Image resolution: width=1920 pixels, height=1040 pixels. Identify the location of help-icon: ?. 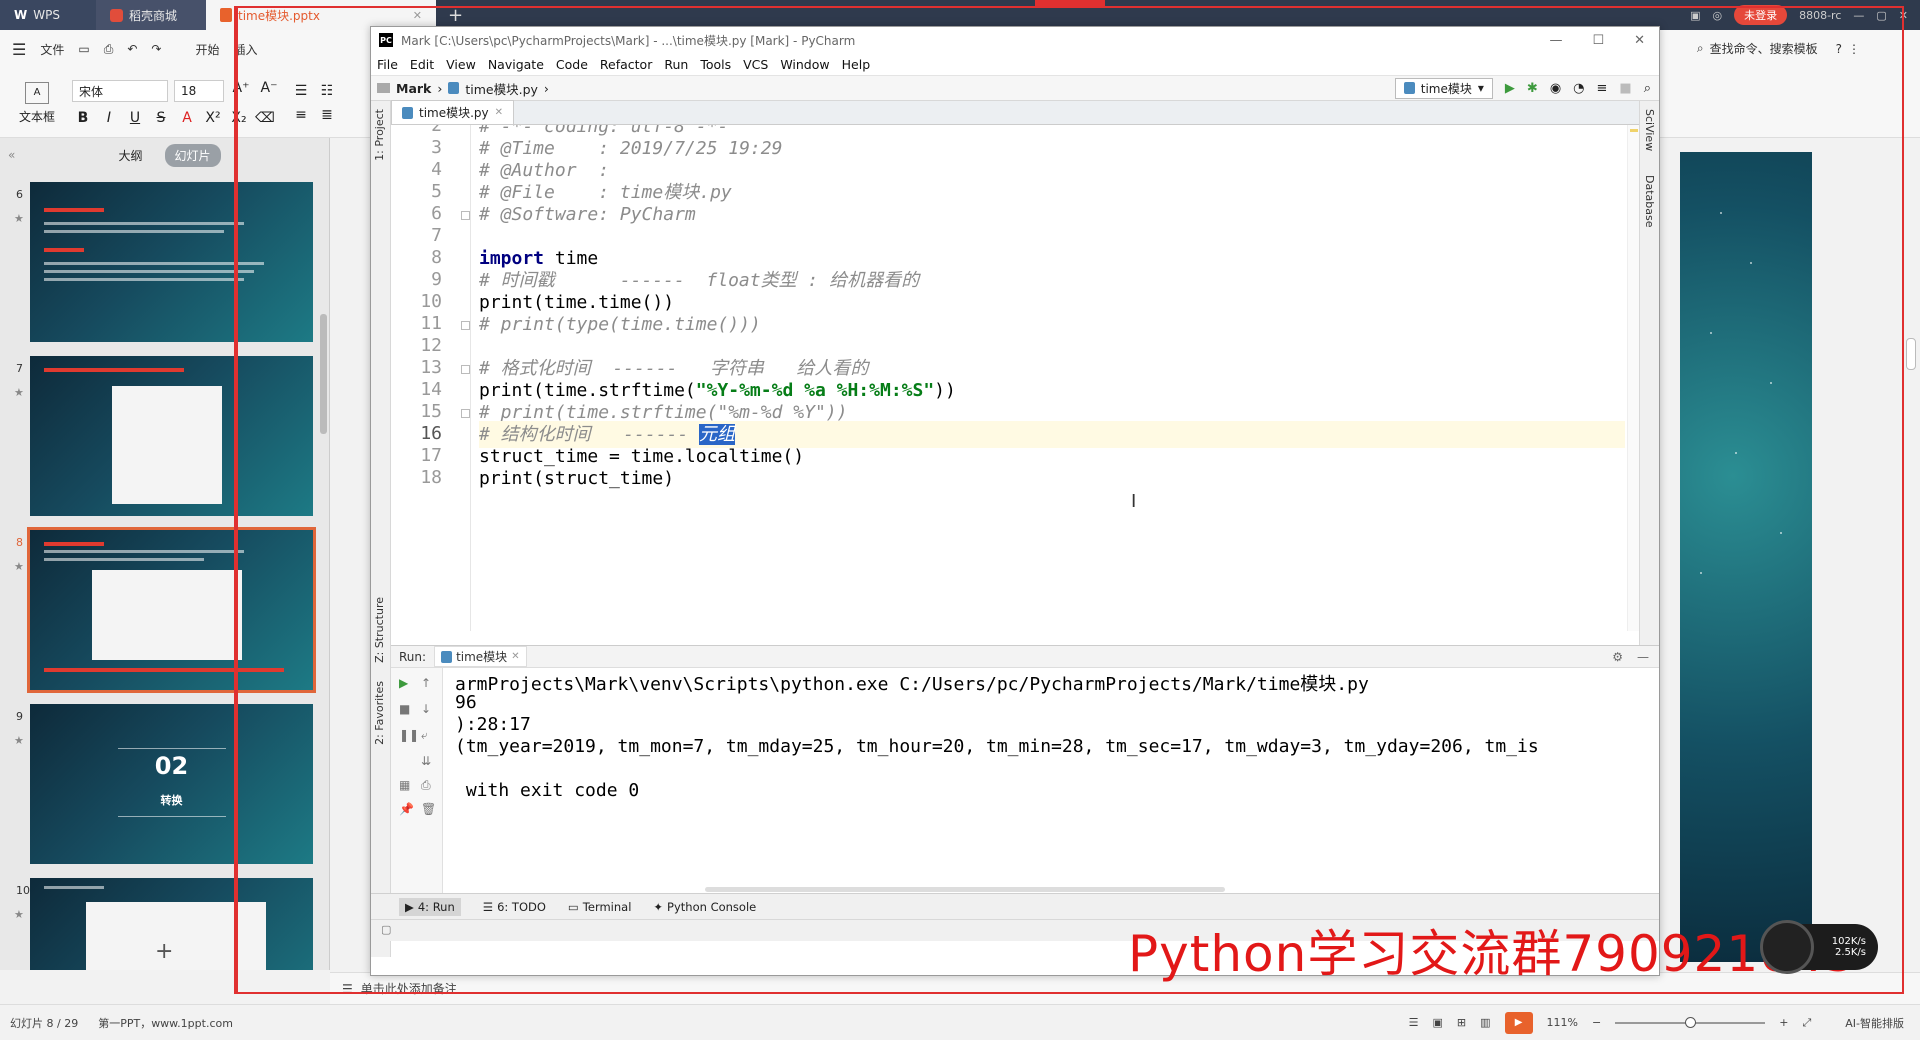
(1839, 49).